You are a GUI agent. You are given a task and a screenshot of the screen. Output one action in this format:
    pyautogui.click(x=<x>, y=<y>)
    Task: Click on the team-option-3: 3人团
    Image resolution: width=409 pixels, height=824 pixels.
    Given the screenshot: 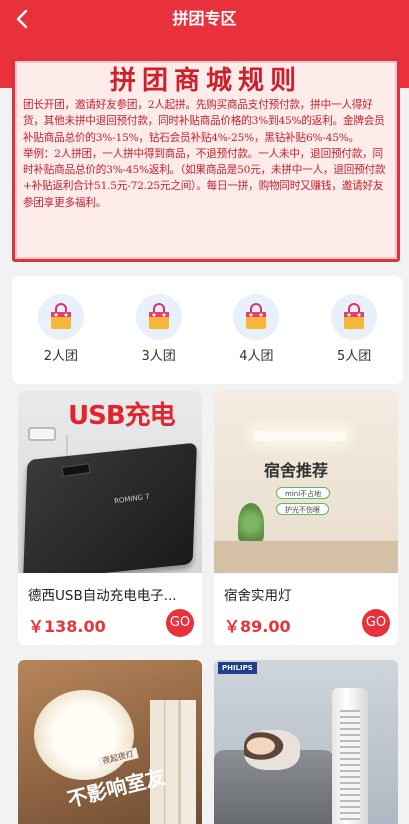 What is the action you would take?
    pyautogui.click(x=159, y=330)
    